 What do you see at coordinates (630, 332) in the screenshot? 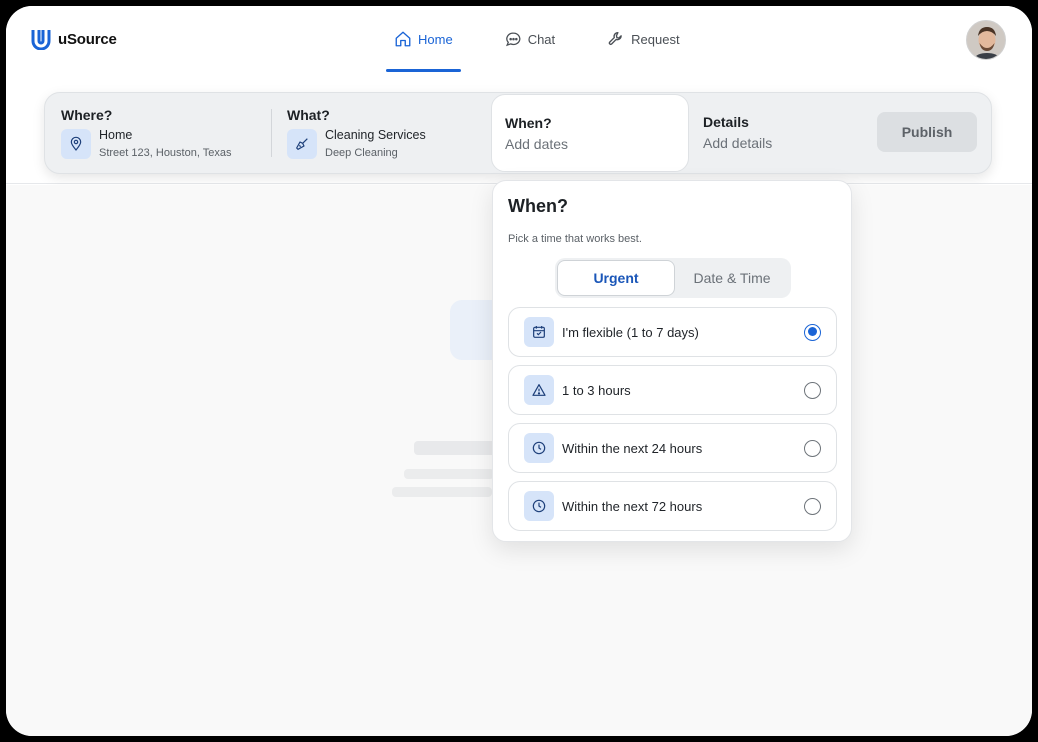
I see `option-label: I'm flexible (1 to 7 days)` at bounding box center [630, 332].